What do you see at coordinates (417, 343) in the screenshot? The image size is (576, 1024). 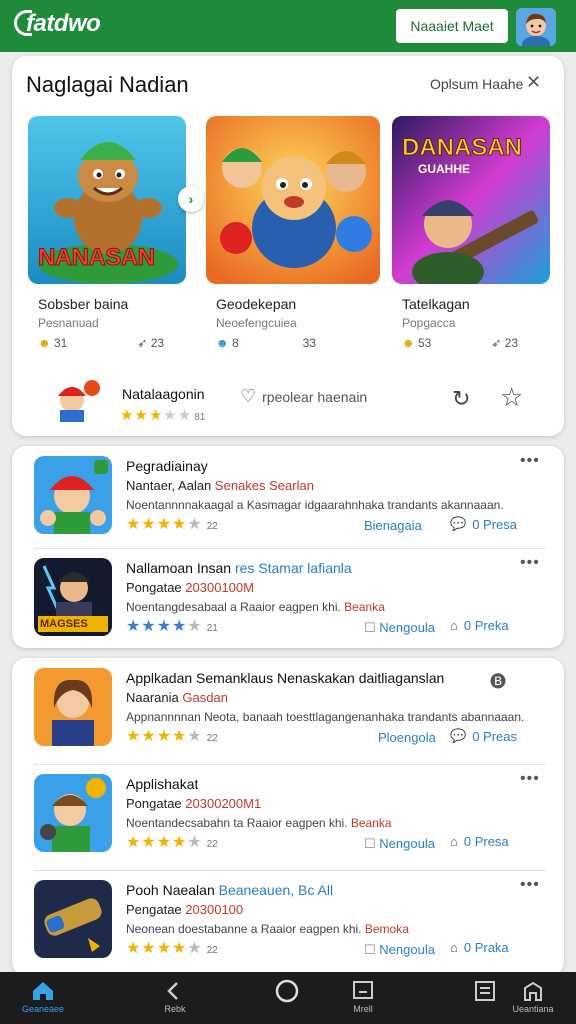 I see `stat-rating: ☻ 53` at bounding box center [417, 343].